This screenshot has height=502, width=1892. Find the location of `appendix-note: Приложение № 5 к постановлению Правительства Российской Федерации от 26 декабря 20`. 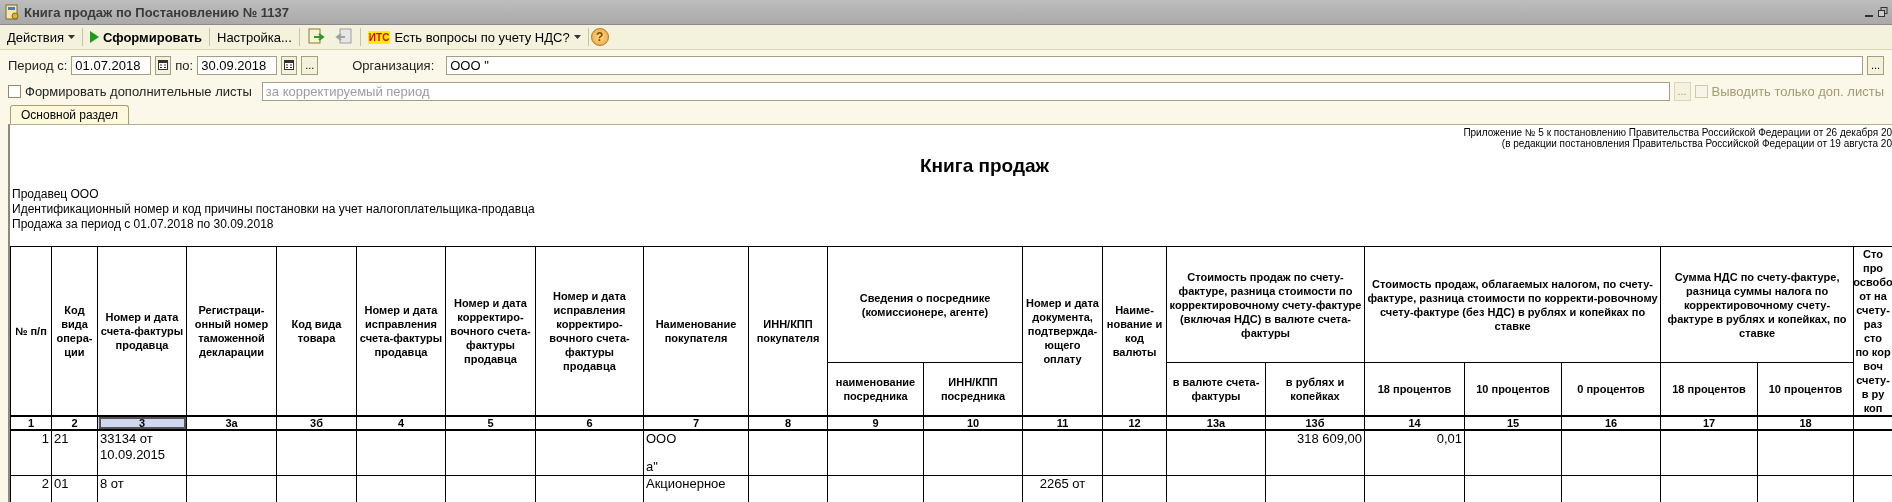

appendix-note: Приложение № 5 к постановлению Правительства Российской Федерации от 26 декабря 20 is located at coordinates (1677, 132).